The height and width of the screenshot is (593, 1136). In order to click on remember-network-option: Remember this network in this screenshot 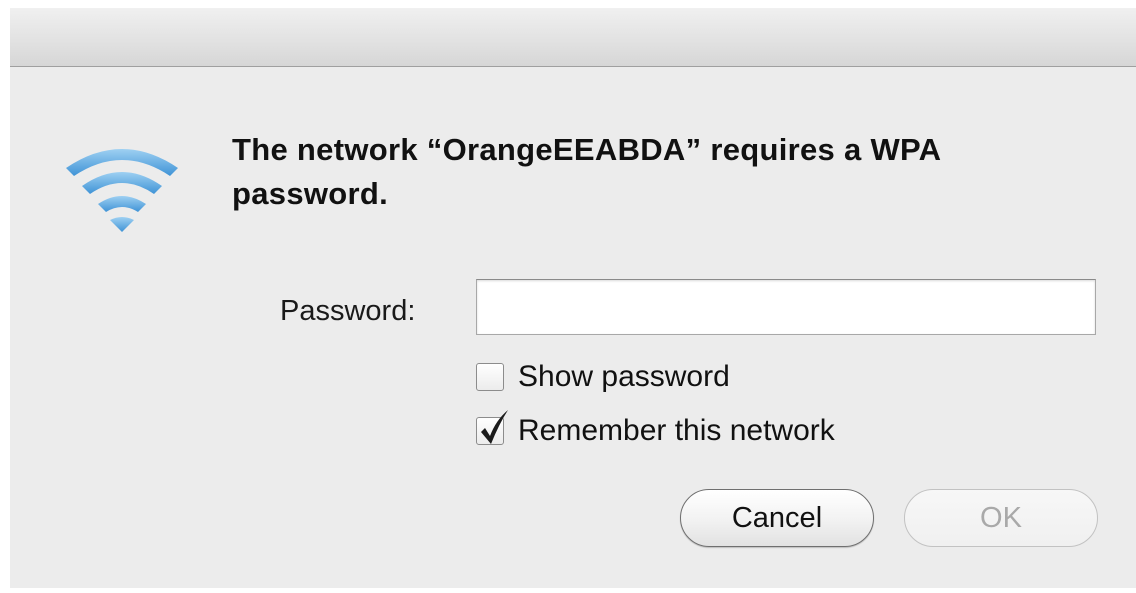, I will do `click(655, 429)`.